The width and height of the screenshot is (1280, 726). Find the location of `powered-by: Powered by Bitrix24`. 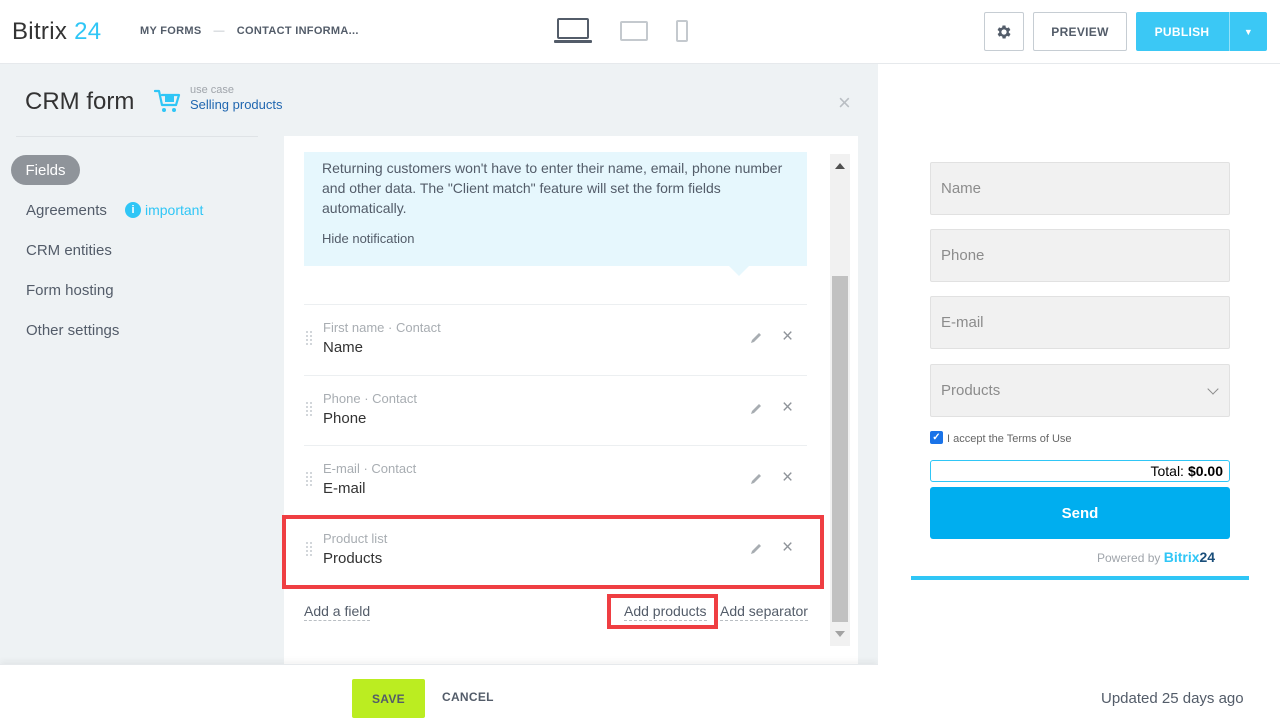

powered-by: Powered by Bitrix24 is located at coordinates (1156, 557).